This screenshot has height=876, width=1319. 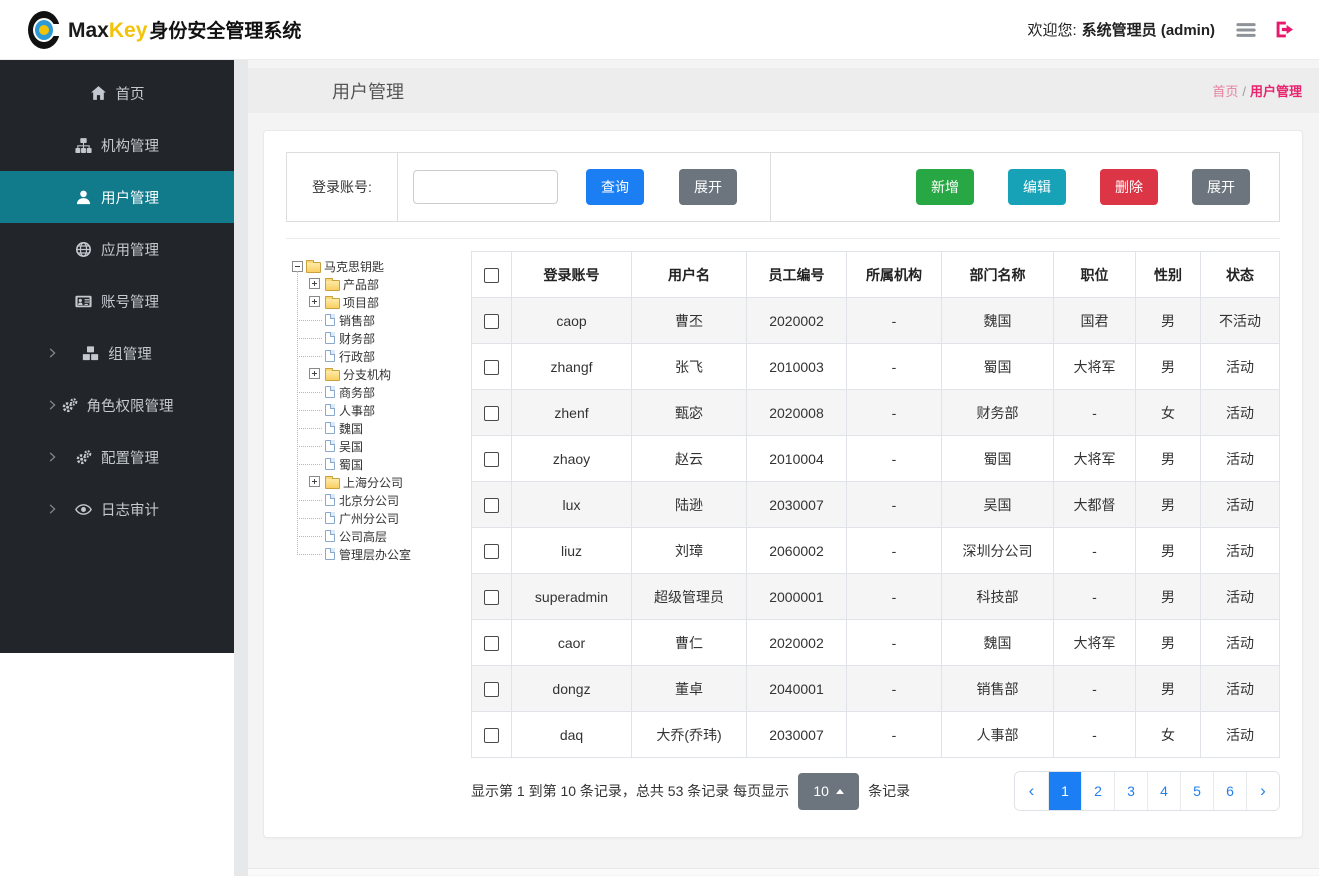 What do you see at coordinates (1168, 458) in the screenshot?
I see `table-cell: 男` at bounding box center [1168, 458].